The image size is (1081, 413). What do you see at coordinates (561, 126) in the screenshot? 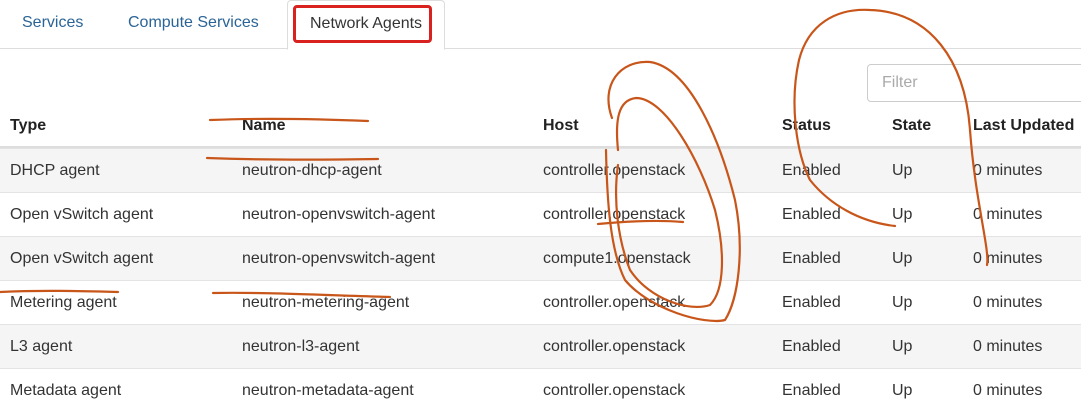
I see `column-header-host: Host` at bounding box center [561, 126].